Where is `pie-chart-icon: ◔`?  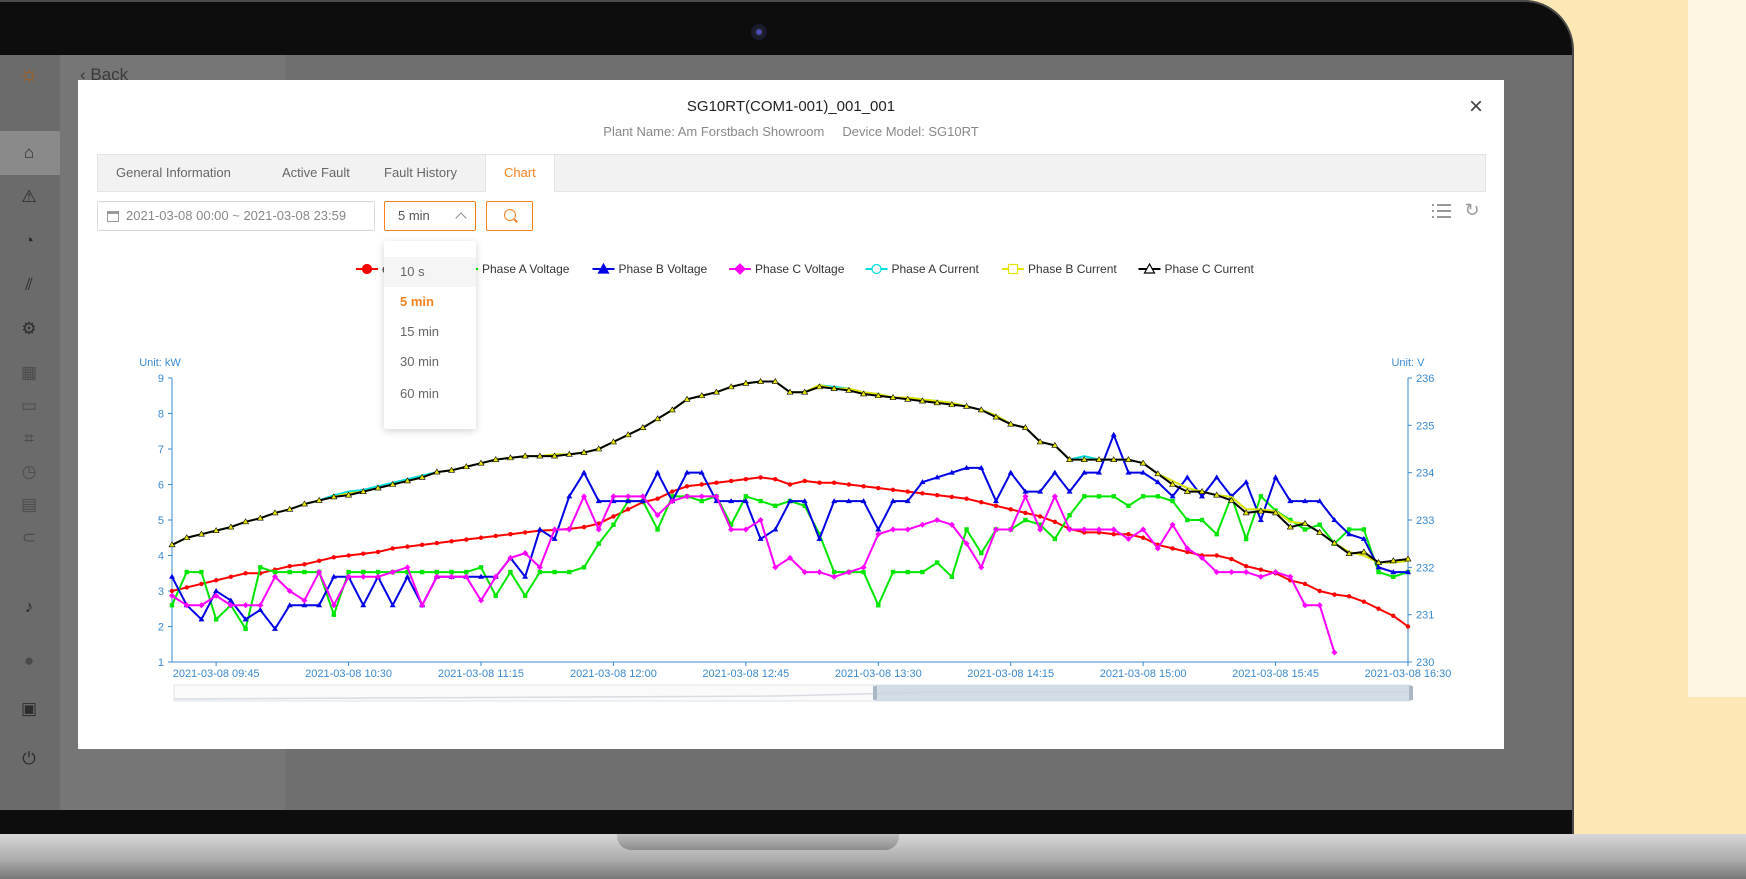 pie-chart-icon: ◔ is located at coordinates (29, 241).